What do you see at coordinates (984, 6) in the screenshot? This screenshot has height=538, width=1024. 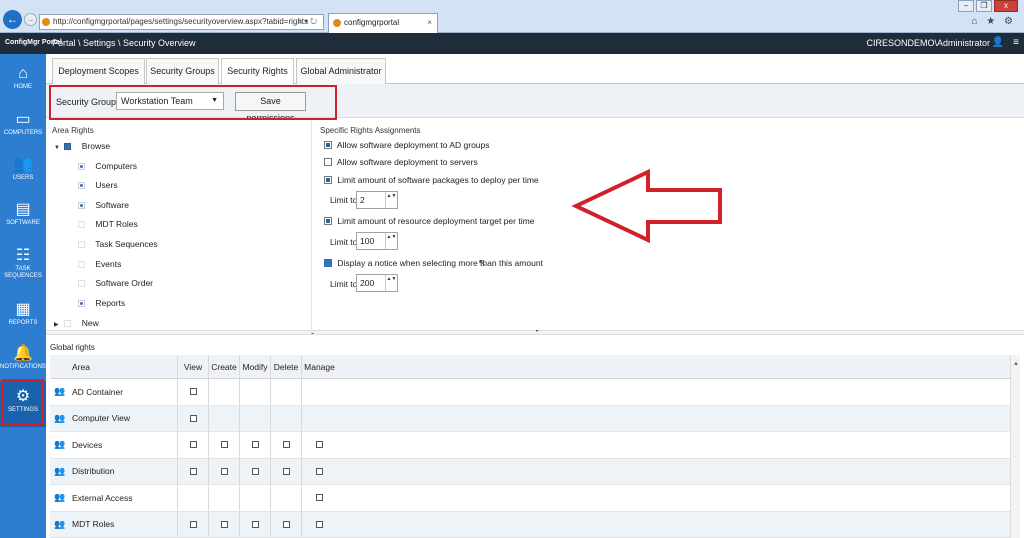 I see `restore-button: ❐` at bounding box center [984, 6].